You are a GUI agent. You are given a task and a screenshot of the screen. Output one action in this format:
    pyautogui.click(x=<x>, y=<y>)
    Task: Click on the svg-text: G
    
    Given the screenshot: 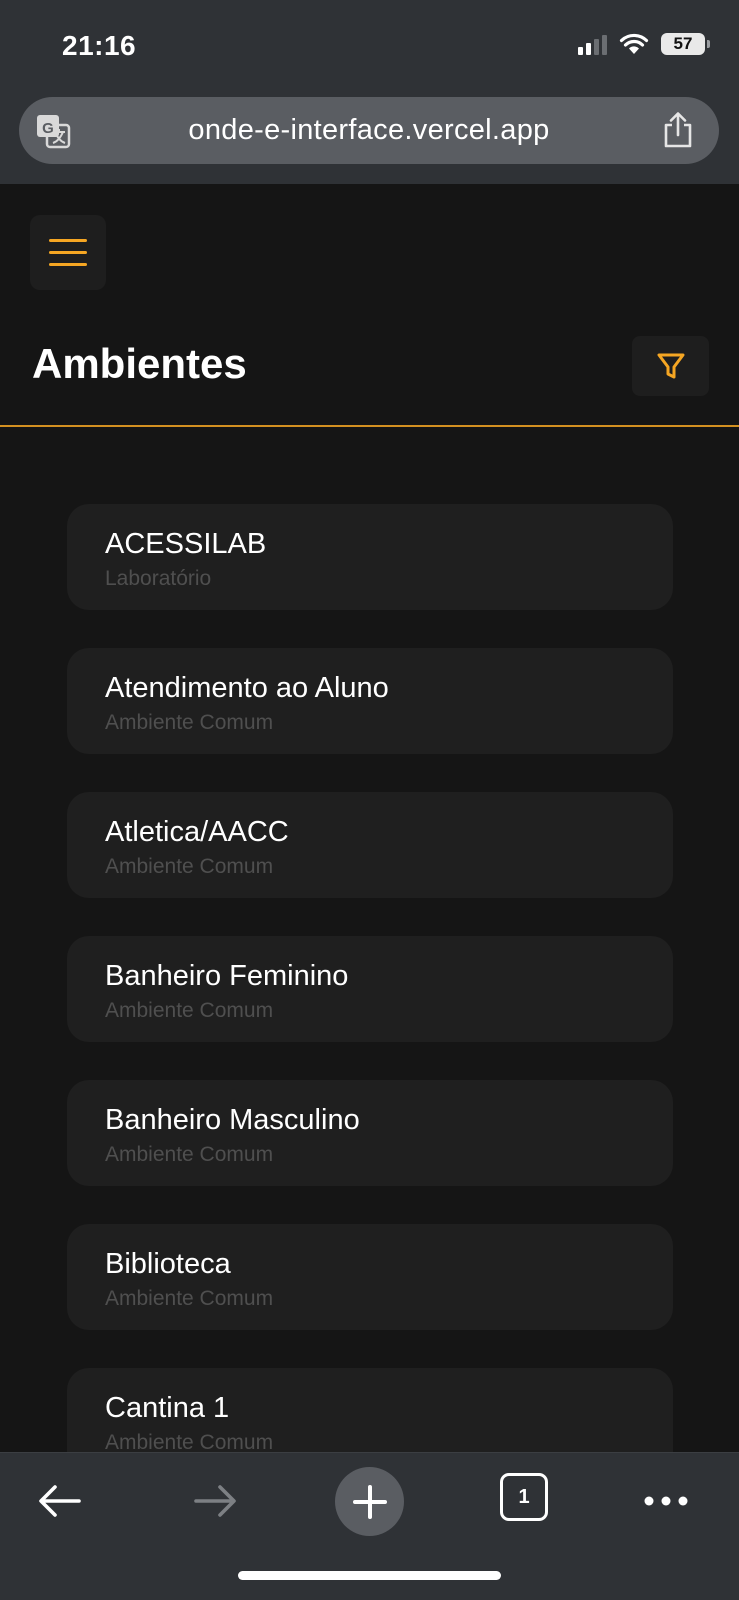 What is the action you would take?
    pyautogui.click(x=48, y=128)
    